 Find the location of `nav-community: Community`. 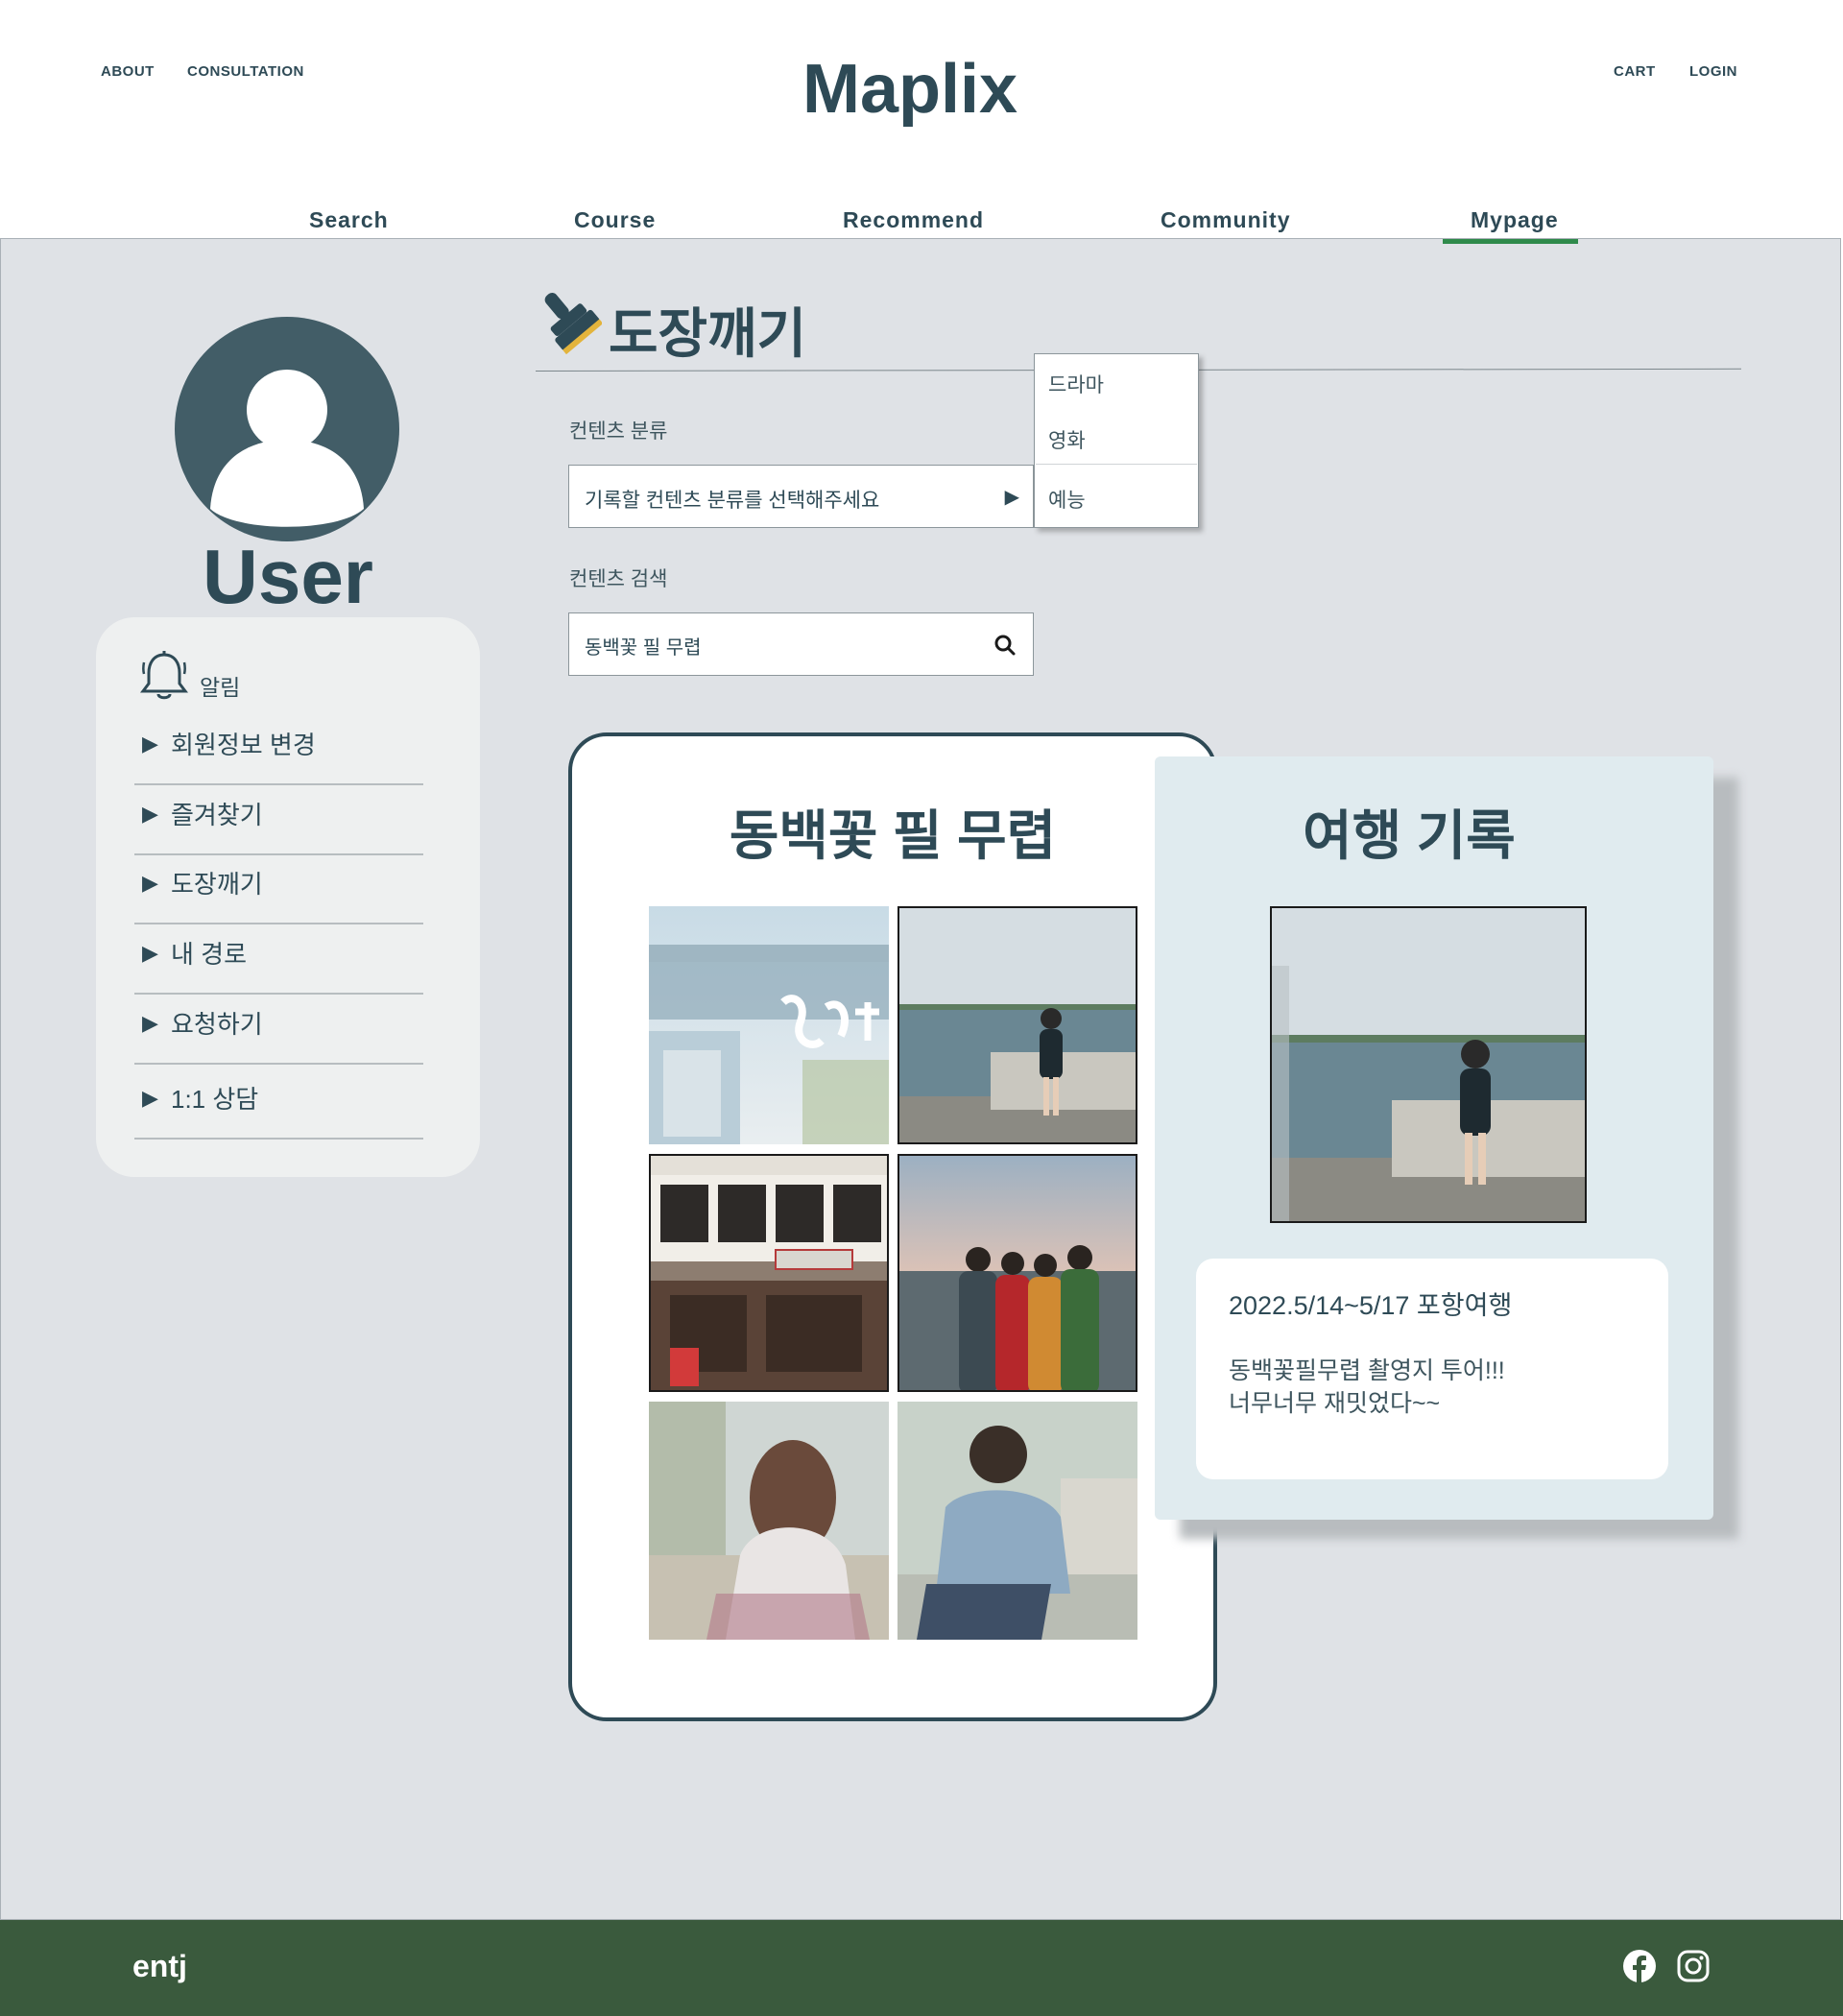

nav-community: Community is located at coordinates (1226, 220).